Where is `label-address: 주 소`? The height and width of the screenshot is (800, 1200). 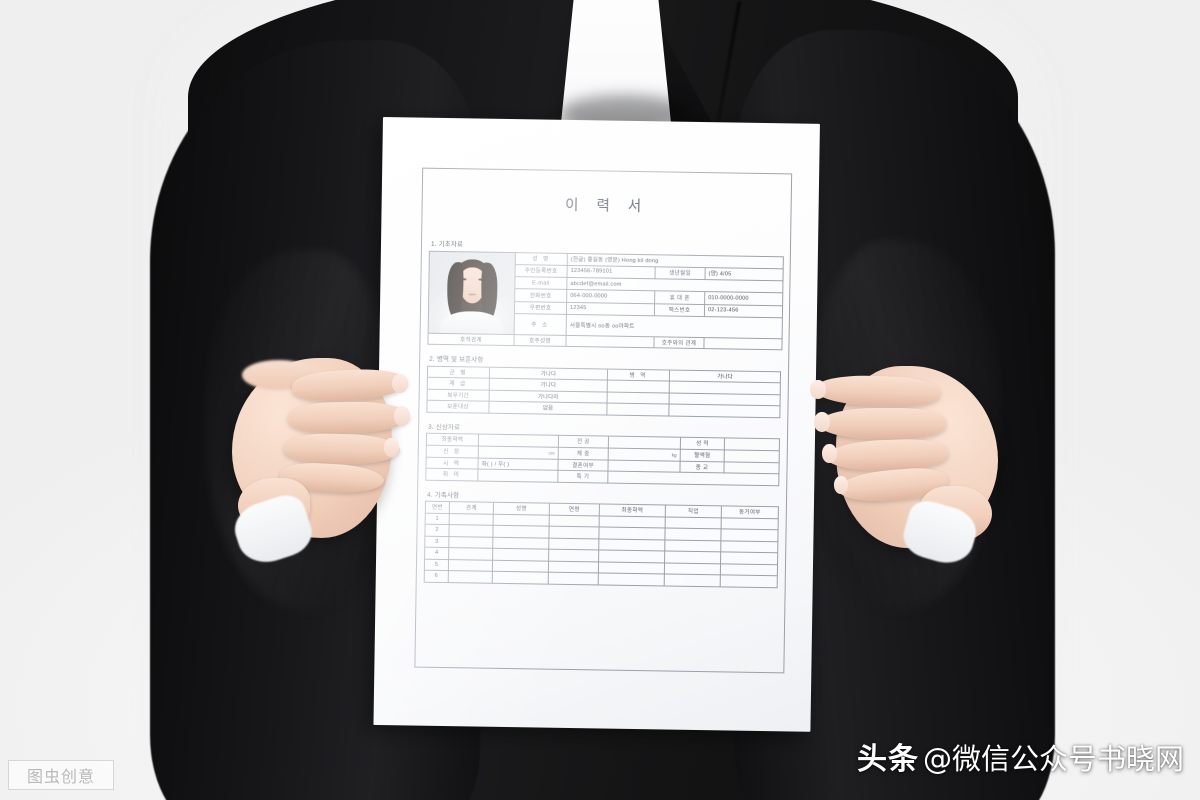 label-address: 주 소 is located at coordinates (540, 324).